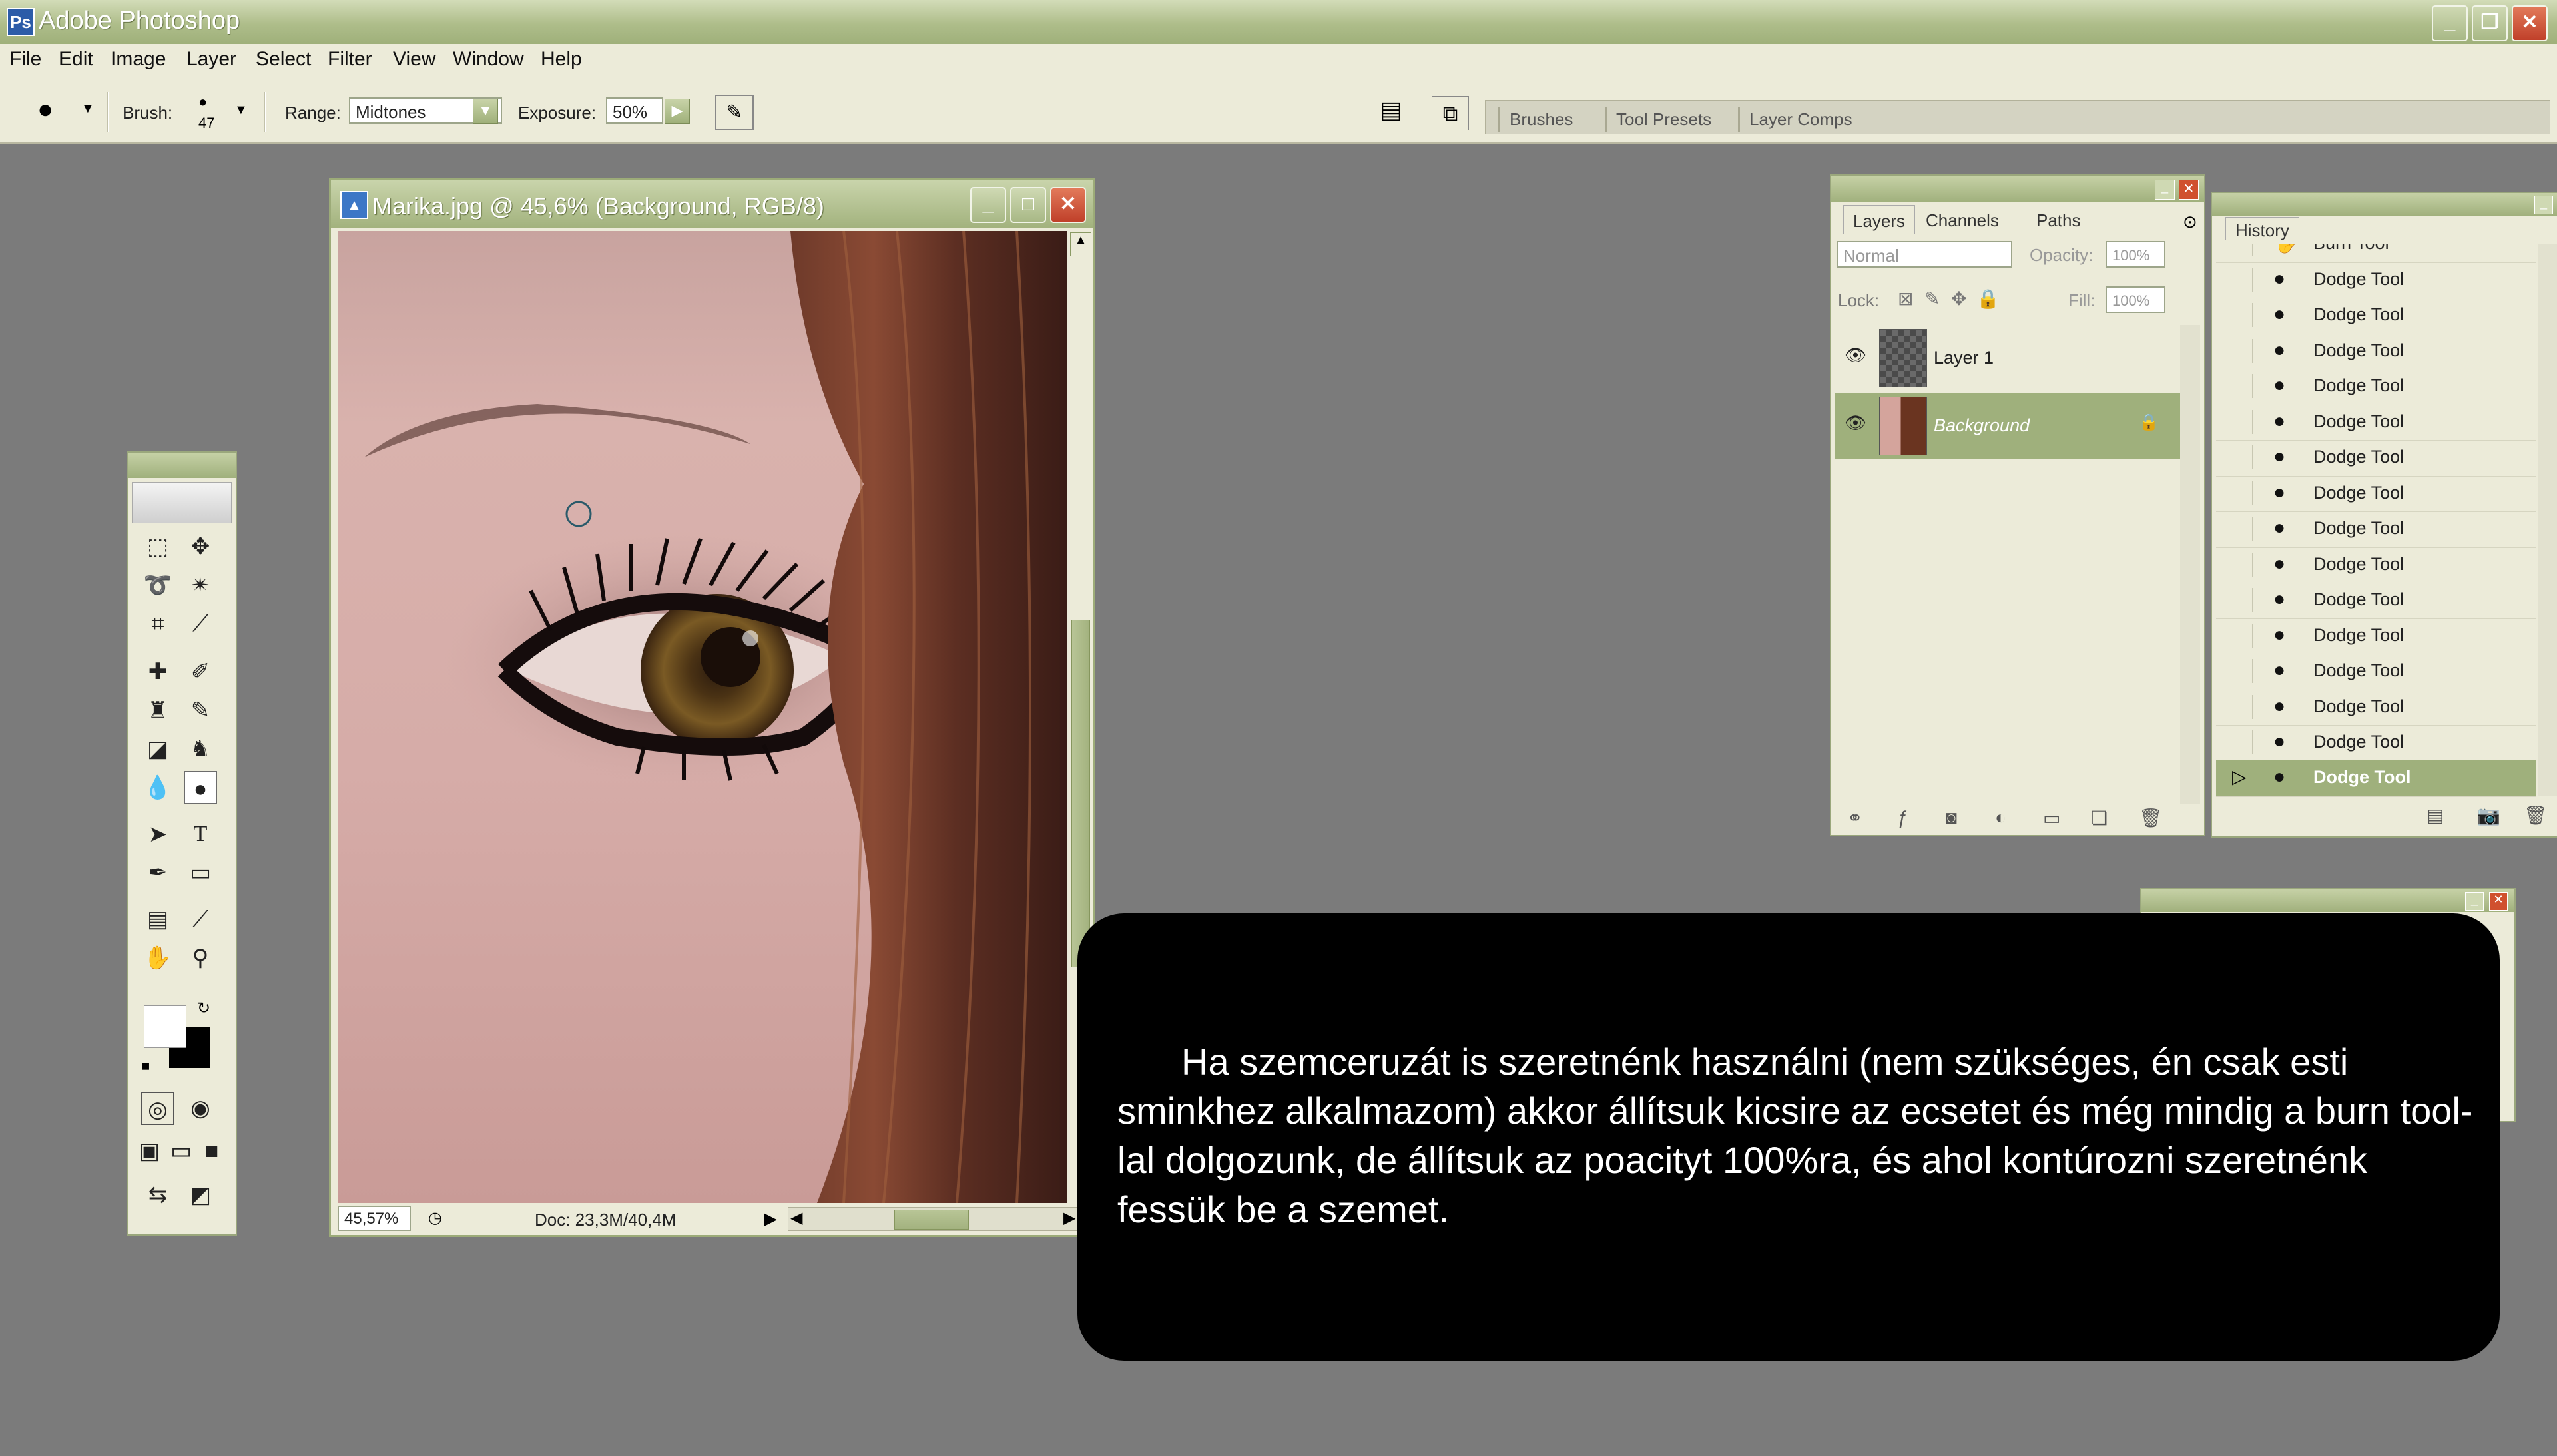 This screenshot has height=1456, width=2557. What do you see at coordinates (489, 60) in the screenshot?
I see `menu-window: Window` at bounding box center [489, 60].